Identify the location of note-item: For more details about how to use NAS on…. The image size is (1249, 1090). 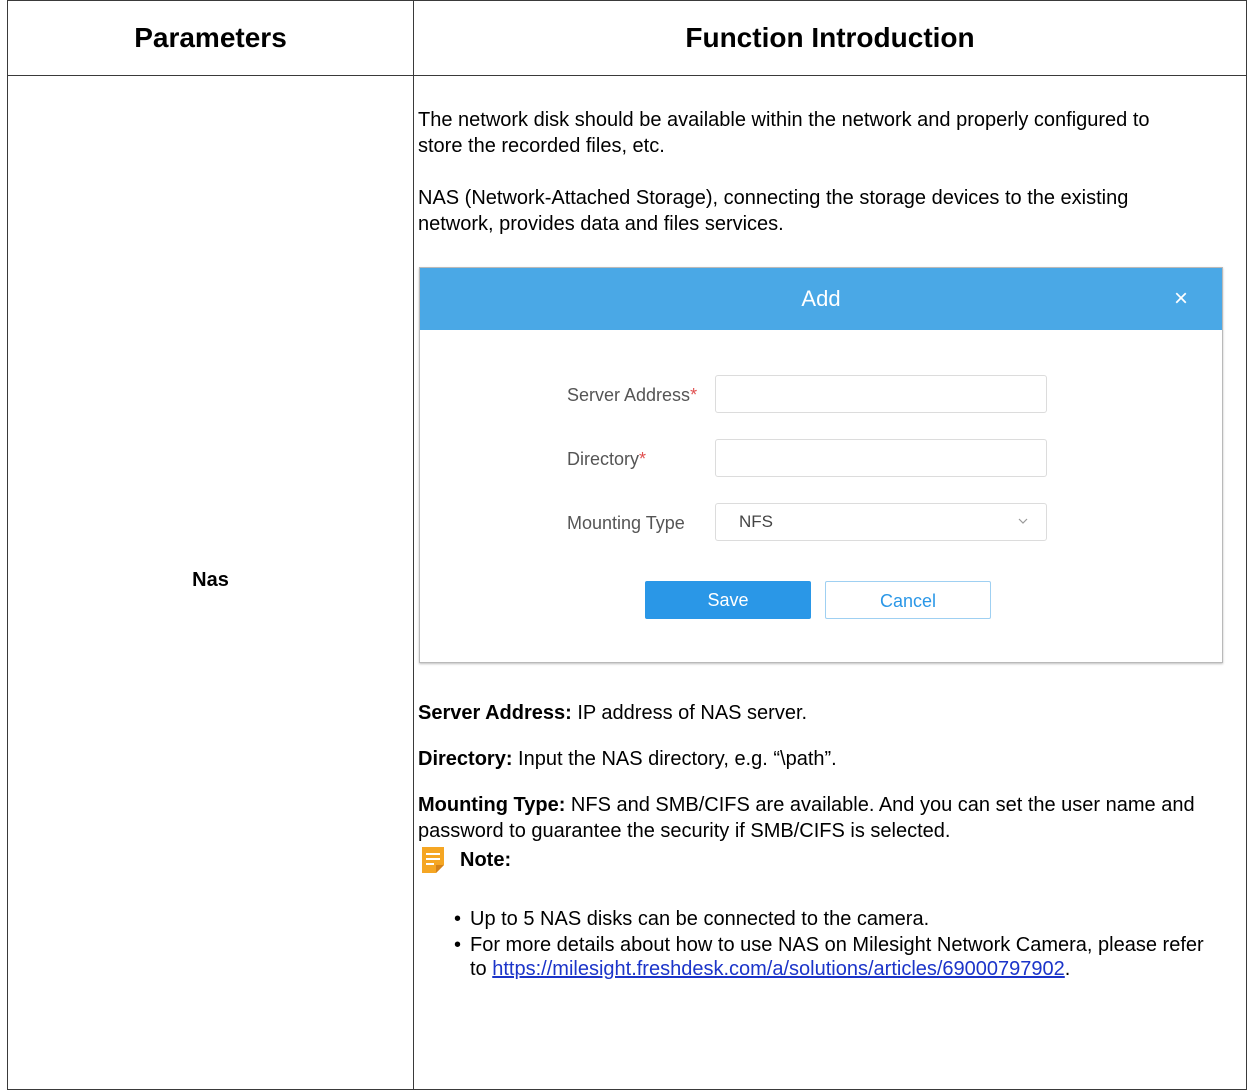
(834, 957).